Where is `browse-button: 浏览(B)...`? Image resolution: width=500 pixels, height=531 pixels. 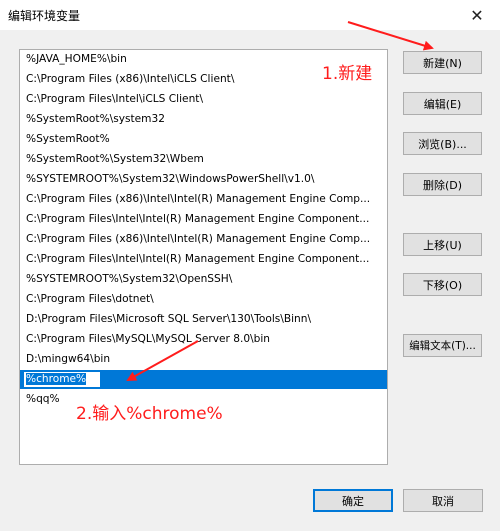
browse-button: 浏览(B)... is located at coordinates (442, 143).